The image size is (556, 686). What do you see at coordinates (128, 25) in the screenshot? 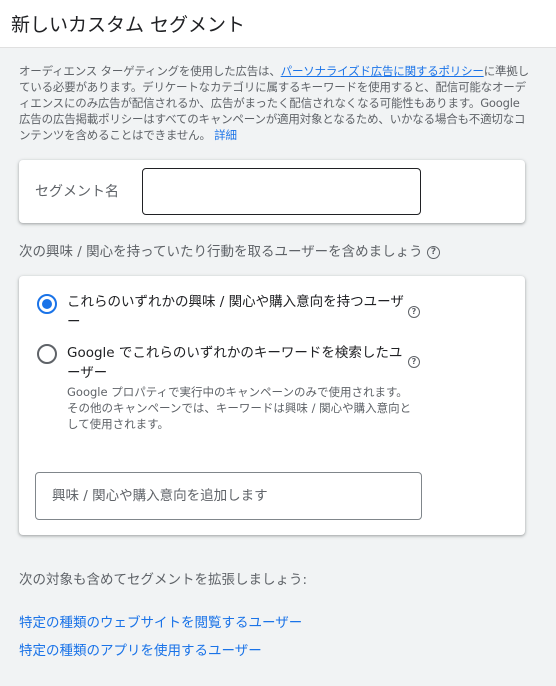
I see `page-title: 新しいカスタム セグメント` at bounding box center [128, 25].